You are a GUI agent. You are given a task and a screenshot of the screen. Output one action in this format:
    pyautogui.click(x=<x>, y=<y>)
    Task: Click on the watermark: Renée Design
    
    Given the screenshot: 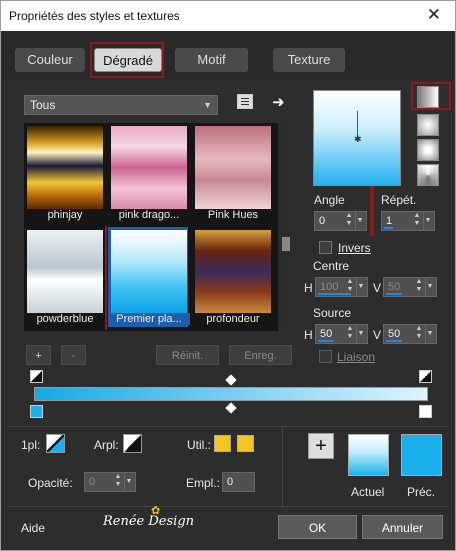 What is the action you would take?
    pyautogui.click(x=149, y=521)
    